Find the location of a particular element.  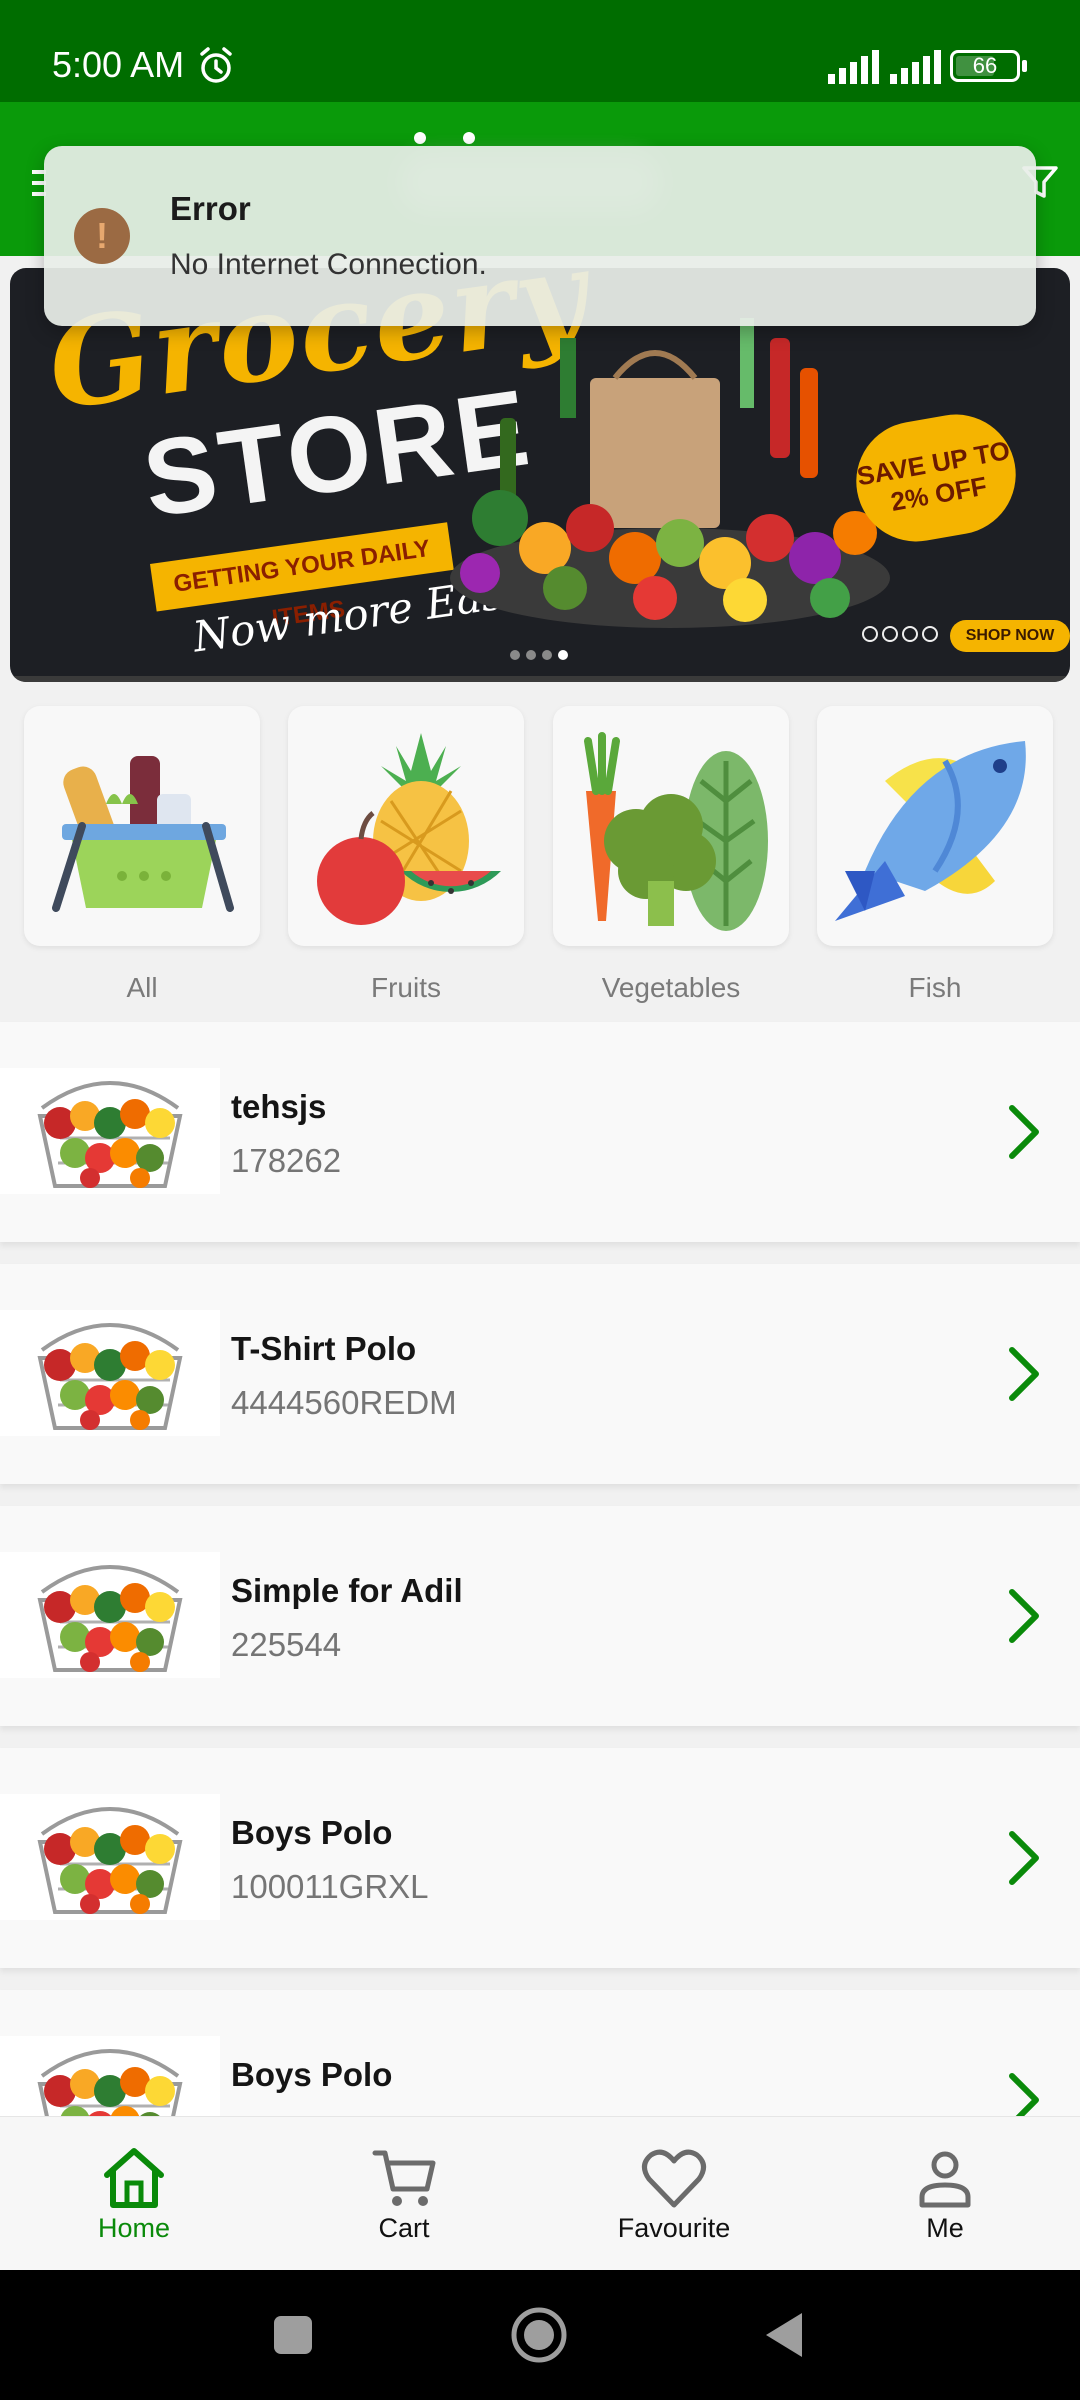

nav-cart: Cart is located at coordinates (404, 2194).